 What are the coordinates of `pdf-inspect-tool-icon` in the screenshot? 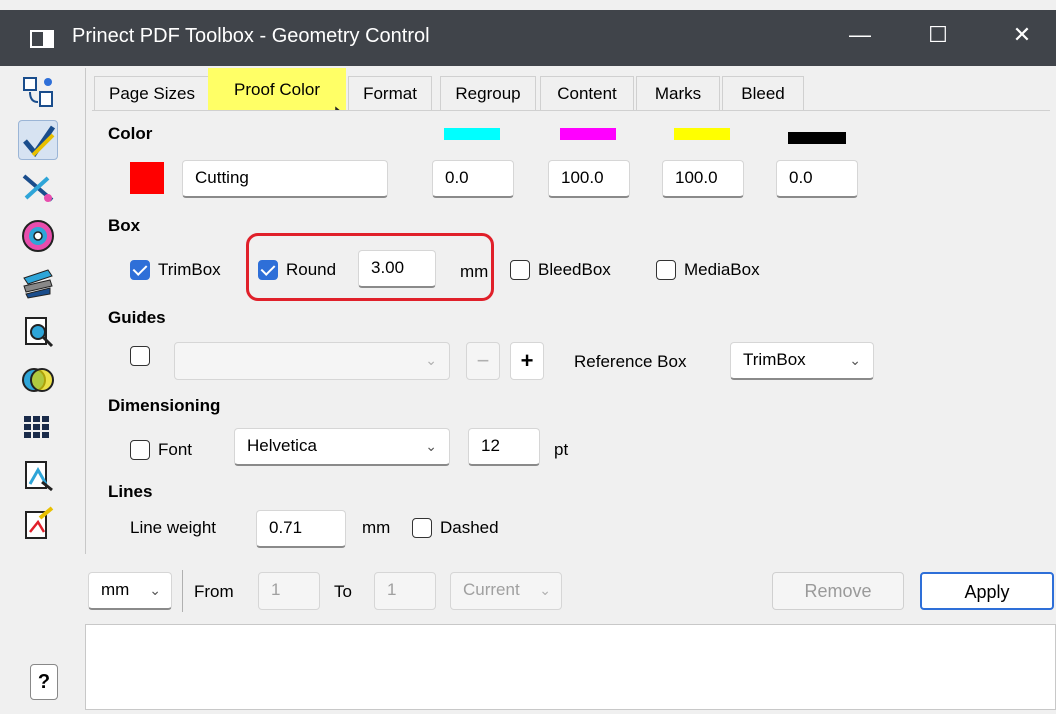 It's located at (38, 476).